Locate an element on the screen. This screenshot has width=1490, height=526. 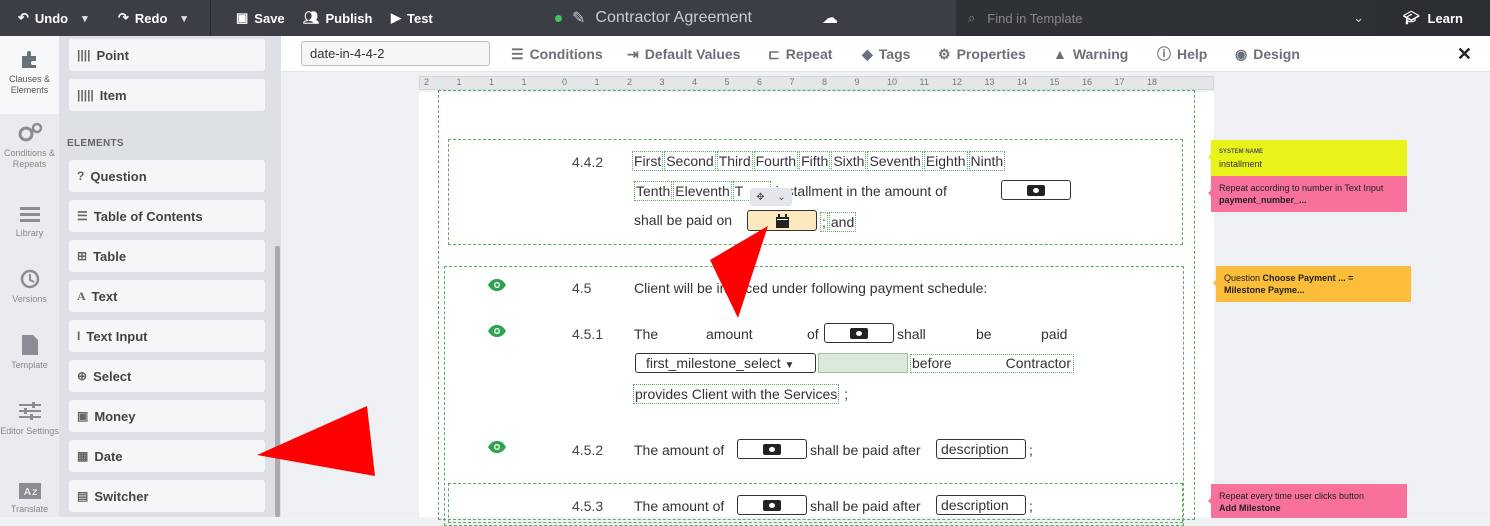
milestone-select: first_milestone_select ▼ is located at coordinates (725, 363).